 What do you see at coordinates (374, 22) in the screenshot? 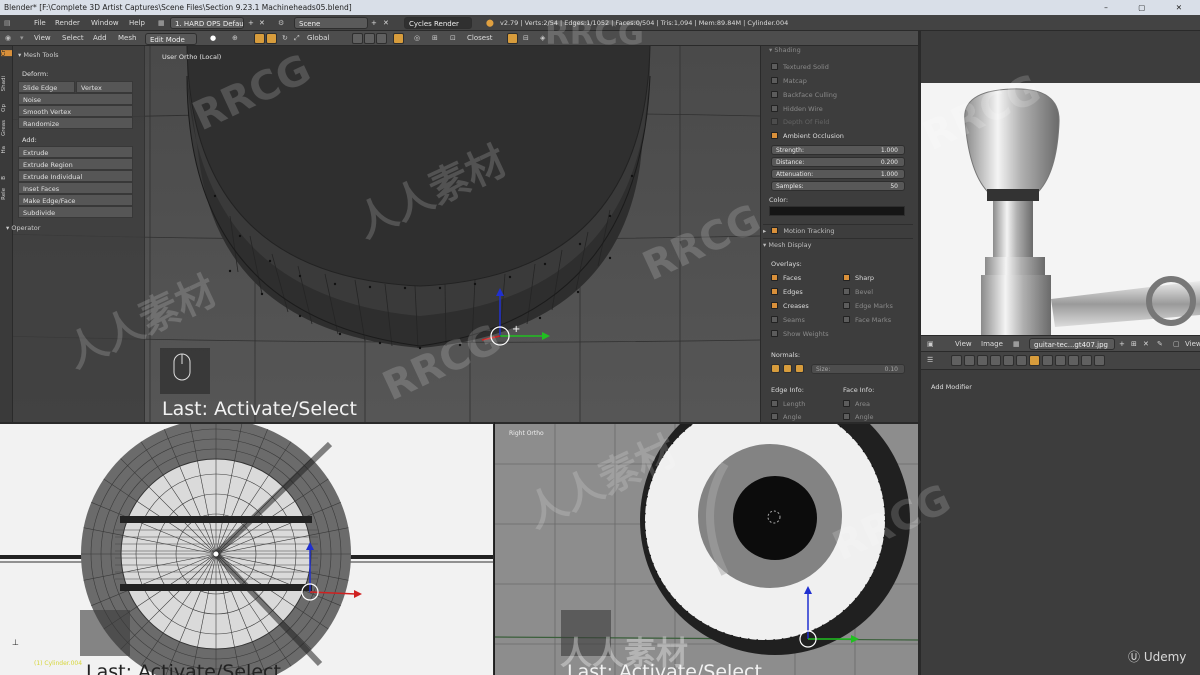
I see `add-scene-button: +` at bounding box center [374, 22].